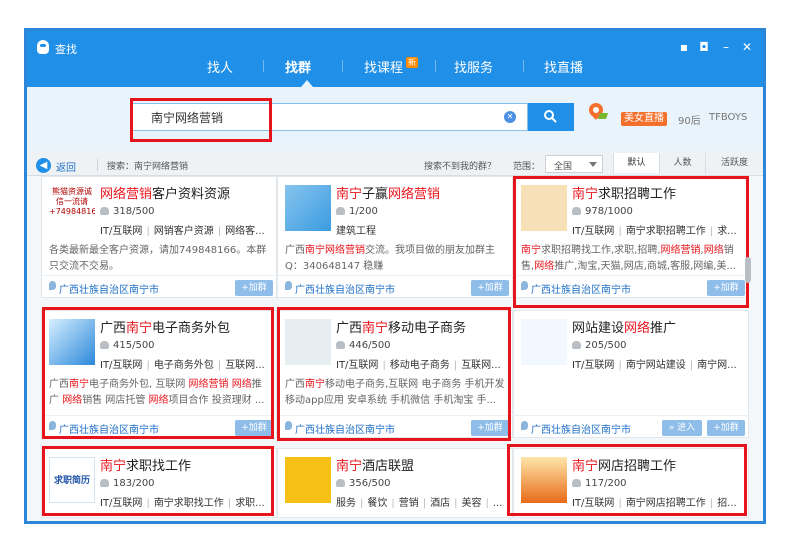  What do you see at coordinates (460, 165) in the screenshot?
I see `not-found-link: 搜索不到我的群？` at bounding box center [460, 165].